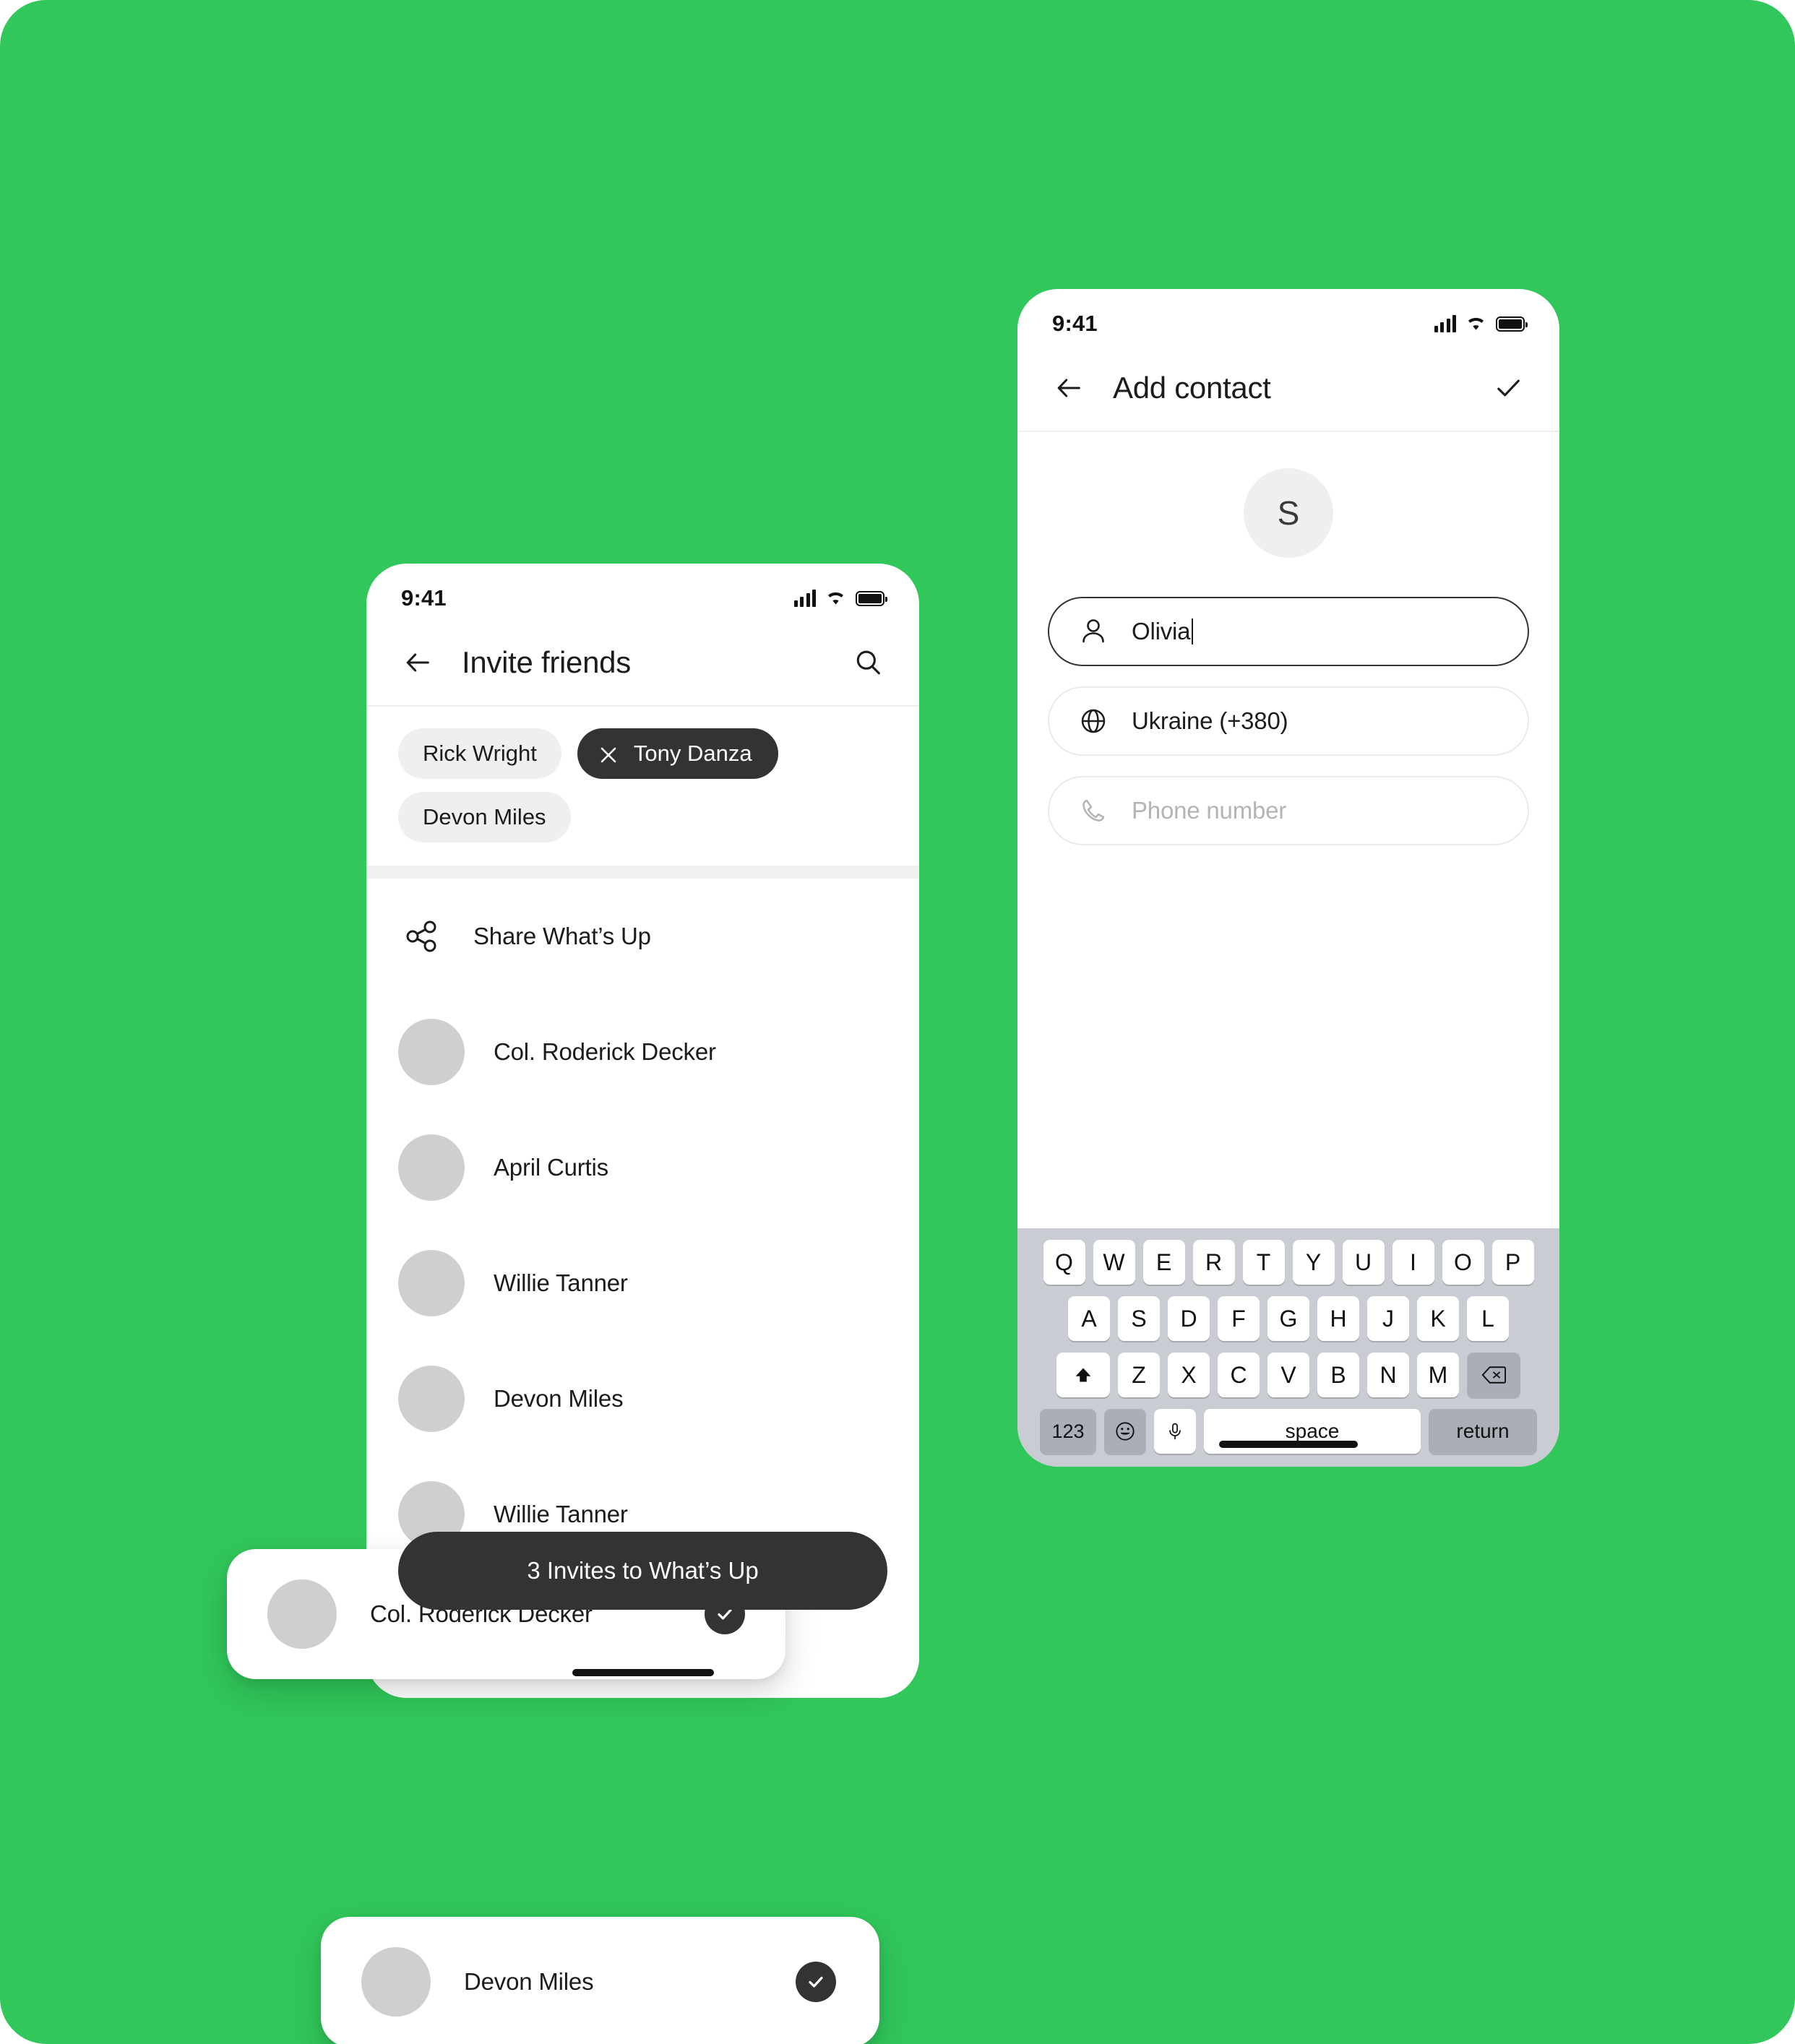  What do you see at coordinates (1263, 1262) in the screenshot?
I see `key-t: T` at bounding box center [1263, 1262].